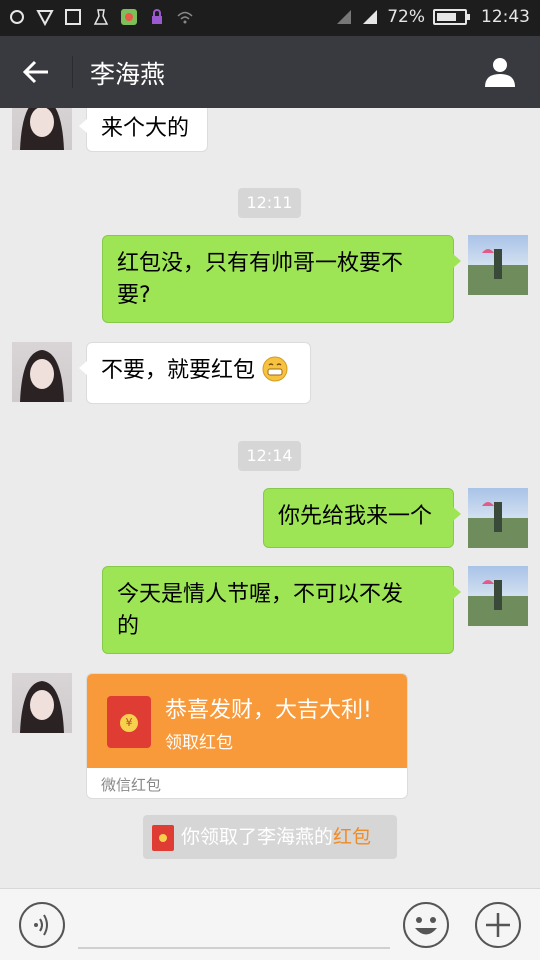 Image resolution: width=540 pixels, height=960 pixels. I want to click on message-text-line: 今天是情人节喔，不可以不发, so click(260, 594).